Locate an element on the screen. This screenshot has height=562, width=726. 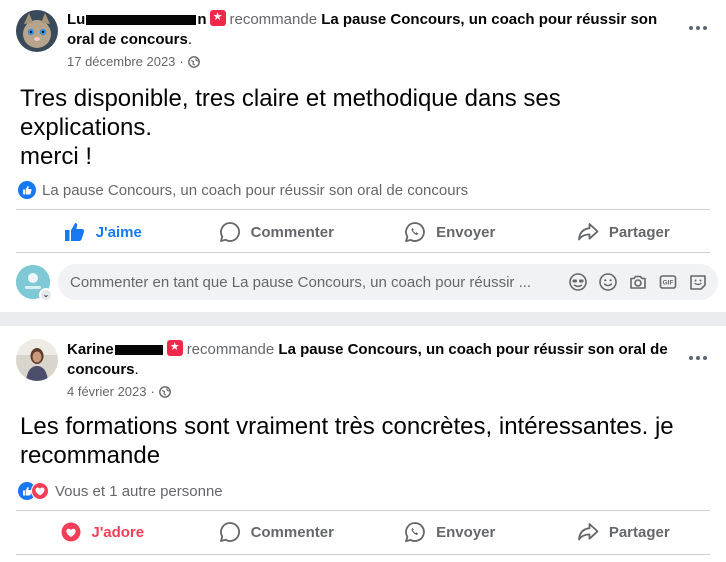
like-label: J'aime is located at coordinates (118, 232).